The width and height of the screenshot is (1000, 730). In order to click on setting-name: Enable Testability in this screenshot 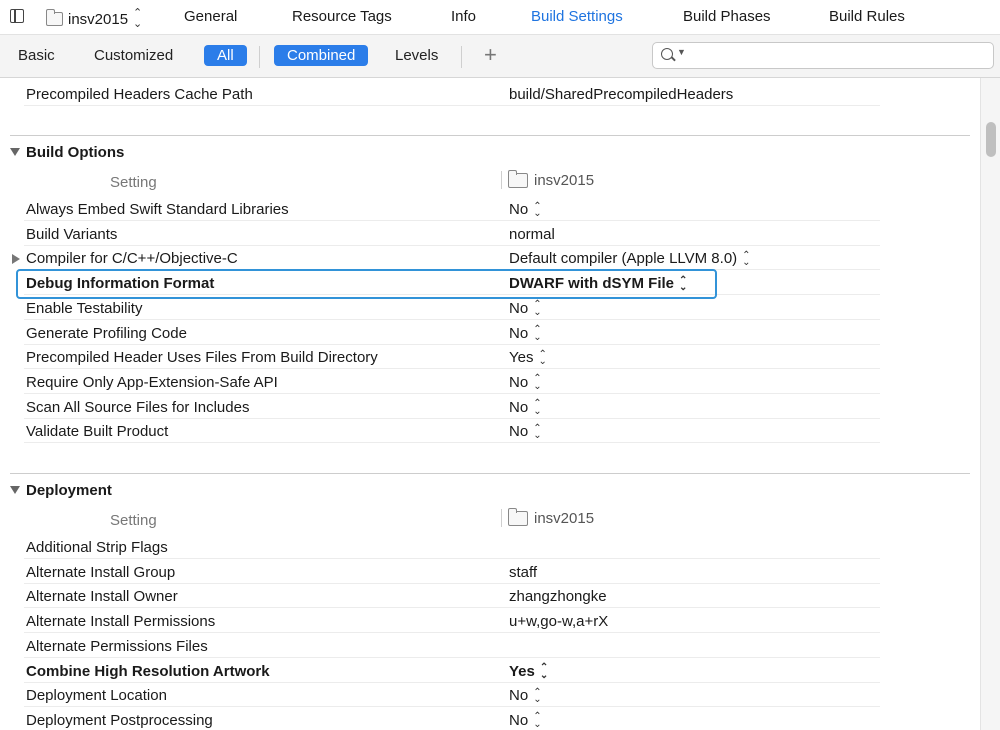, I will do `click(84, 308)`.